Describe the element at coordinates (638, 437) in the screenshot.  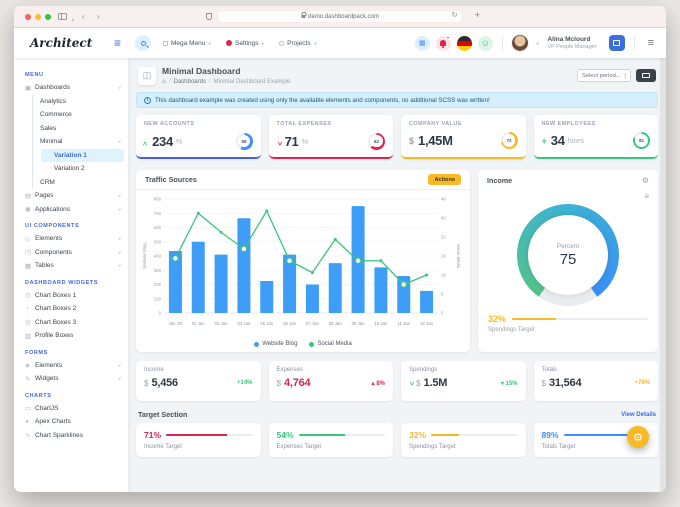
I see `floating-settings-button: ⚙` at that location.